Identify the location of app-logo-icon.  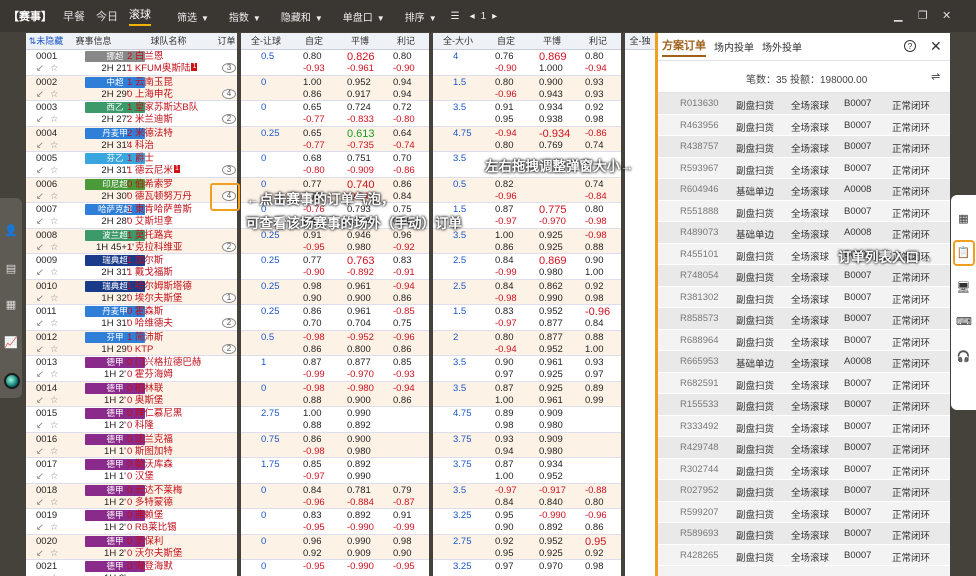
(12, 381).